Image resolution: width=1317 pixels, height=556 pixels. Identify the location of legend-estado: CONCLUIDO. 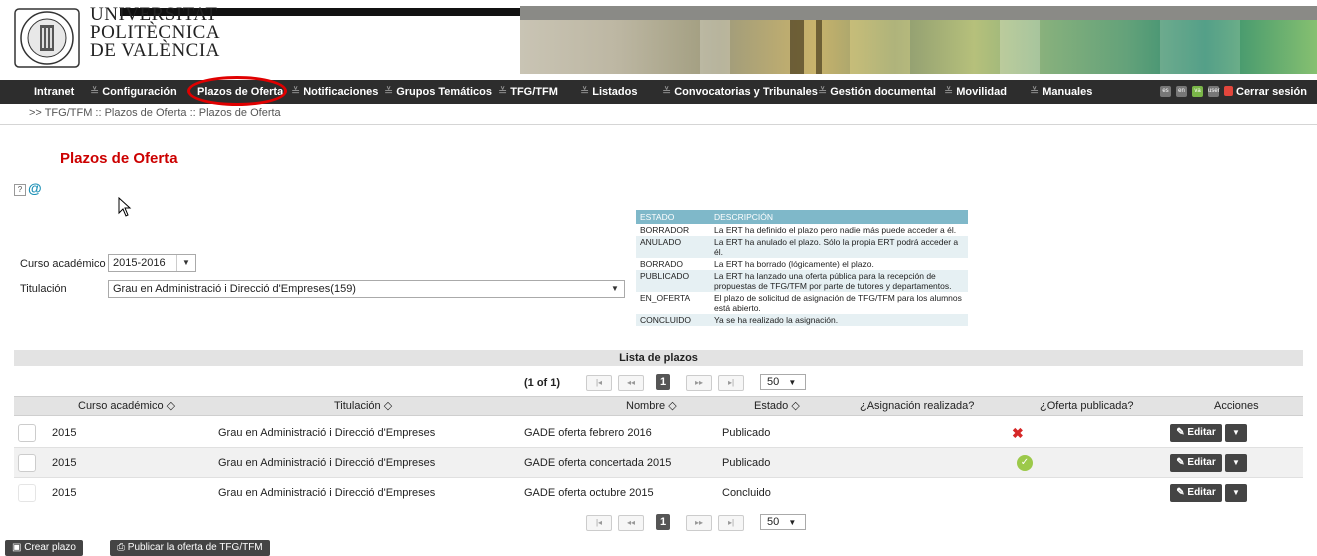
(673, 320).